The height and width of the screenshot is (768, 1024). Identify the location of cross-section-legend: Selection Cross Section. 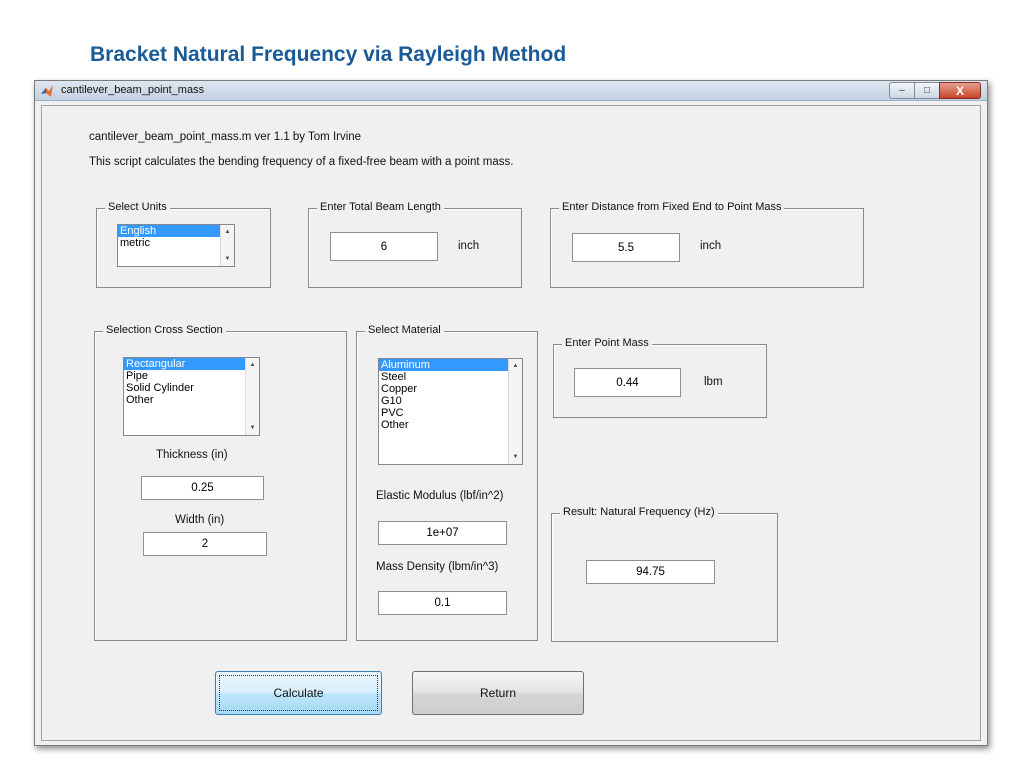
(164, 330).